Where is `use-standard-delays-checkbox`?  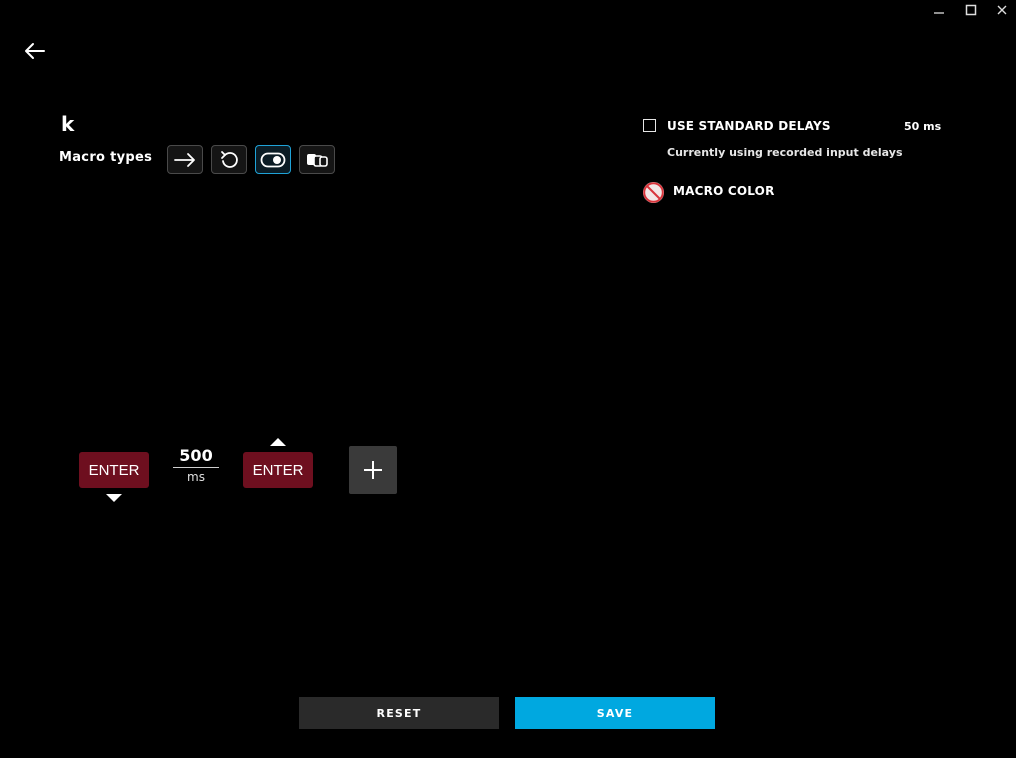
use-standard-delays-checkbox is located at coordinates (649, 125).